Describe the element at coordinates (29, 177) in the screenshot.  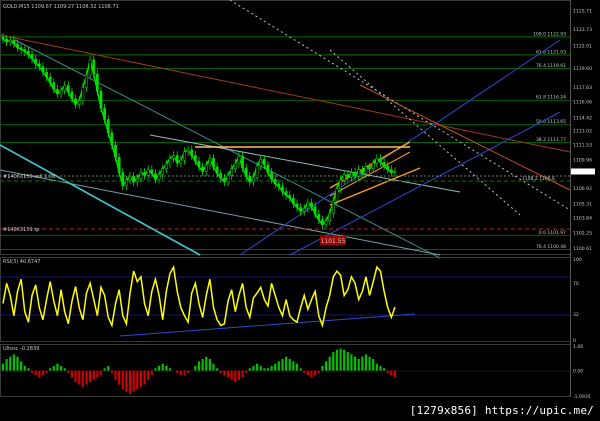
I see `order-sell-label: #14063159 sell 1.00` at that location.